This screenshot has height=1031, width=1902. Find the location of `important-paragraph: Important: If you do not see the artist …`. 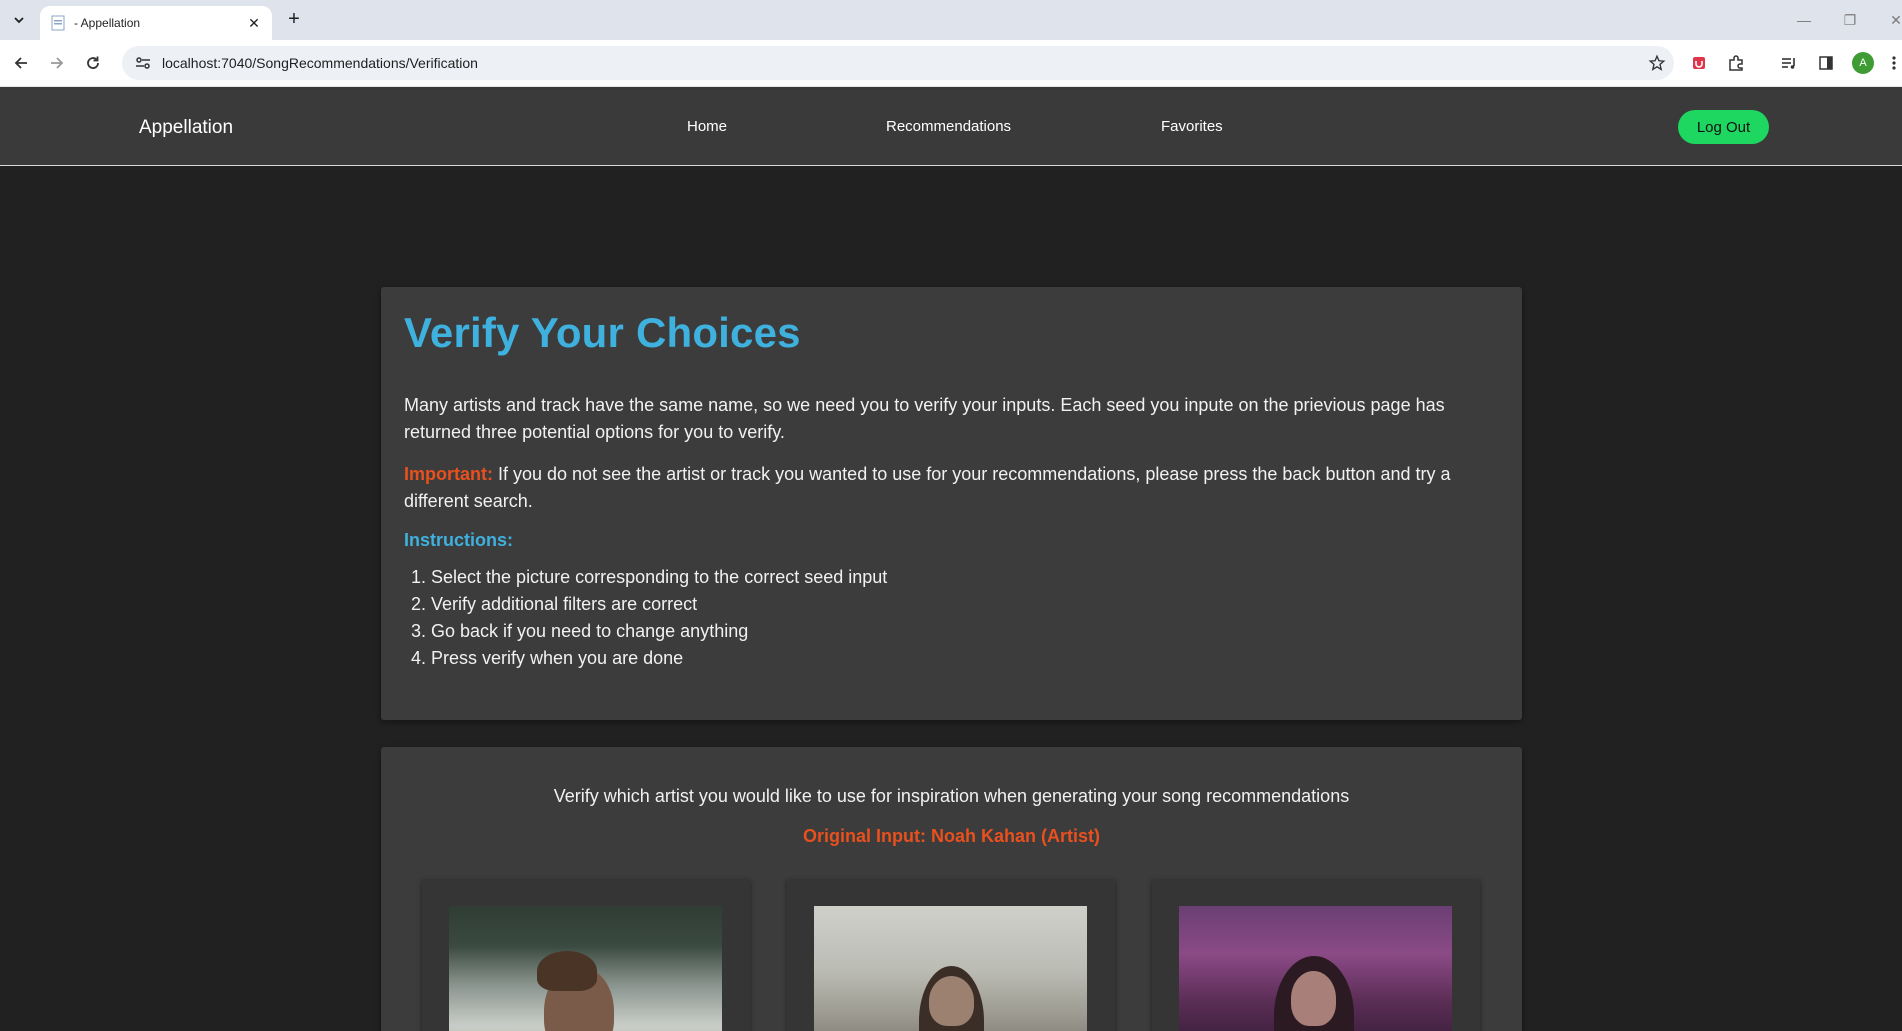

important-paragraph: Important: If you do not see the artist … is located at coordinates (951, 488).